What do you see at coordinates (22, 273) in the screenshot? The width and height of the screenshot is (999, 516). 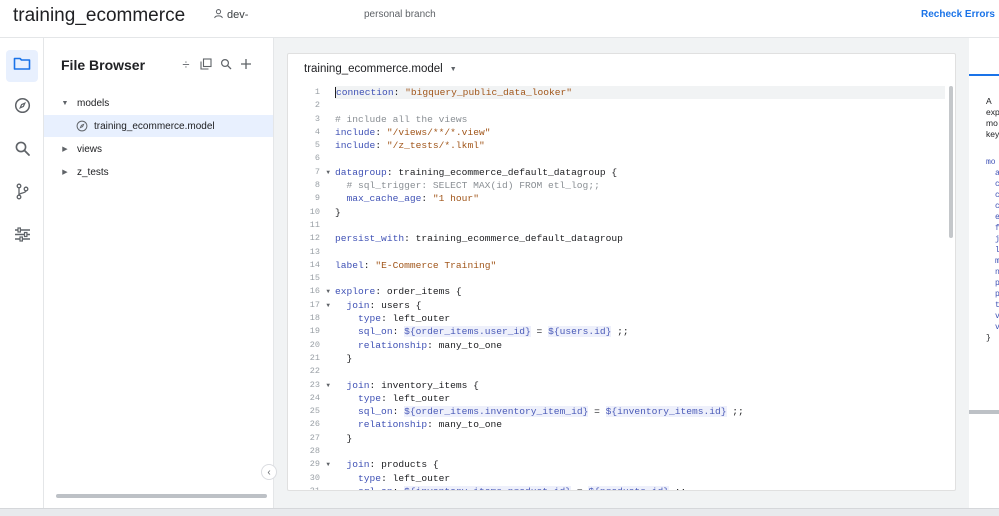 I see `side-rail` at bounding box center [22, 273].